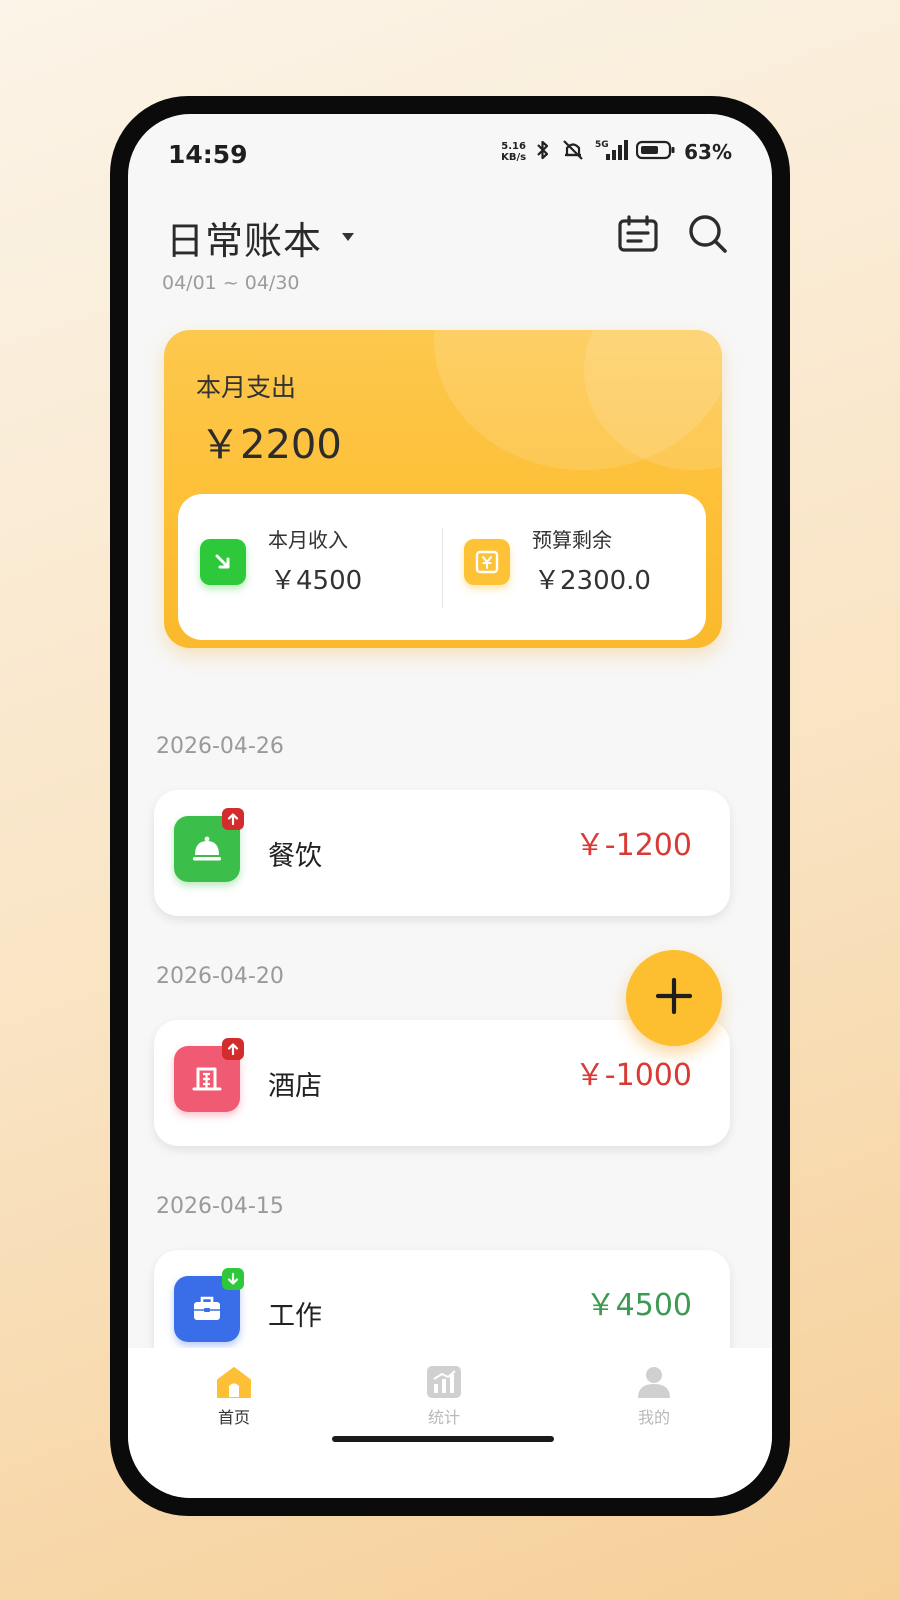 This screenshot has height=1600, width=900. Describe the element at coordinates (633, 1075) in the screenshot. I see `transaction-amount: ￥-1000` at that location.